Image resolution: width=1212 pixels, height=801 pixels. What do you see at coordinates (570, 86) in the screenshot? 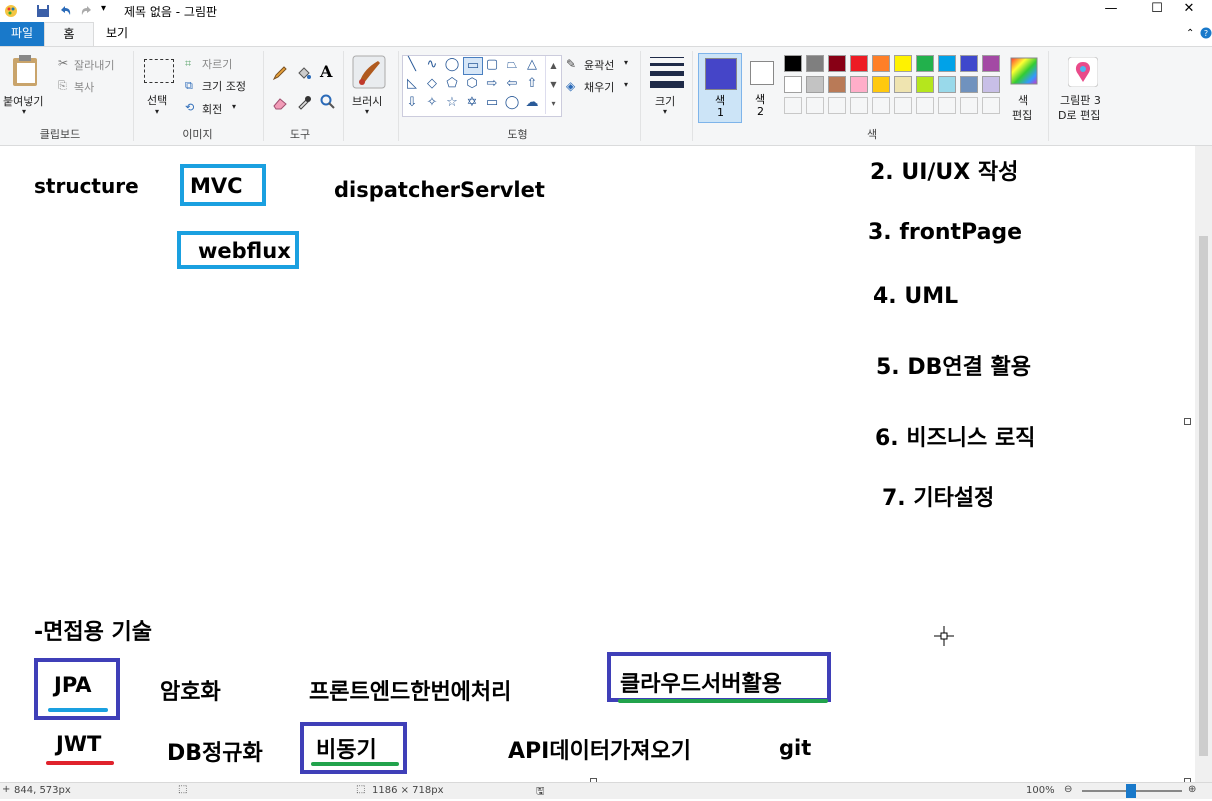
I see `fill-icon: ◈` at bounding box center [570, 86].